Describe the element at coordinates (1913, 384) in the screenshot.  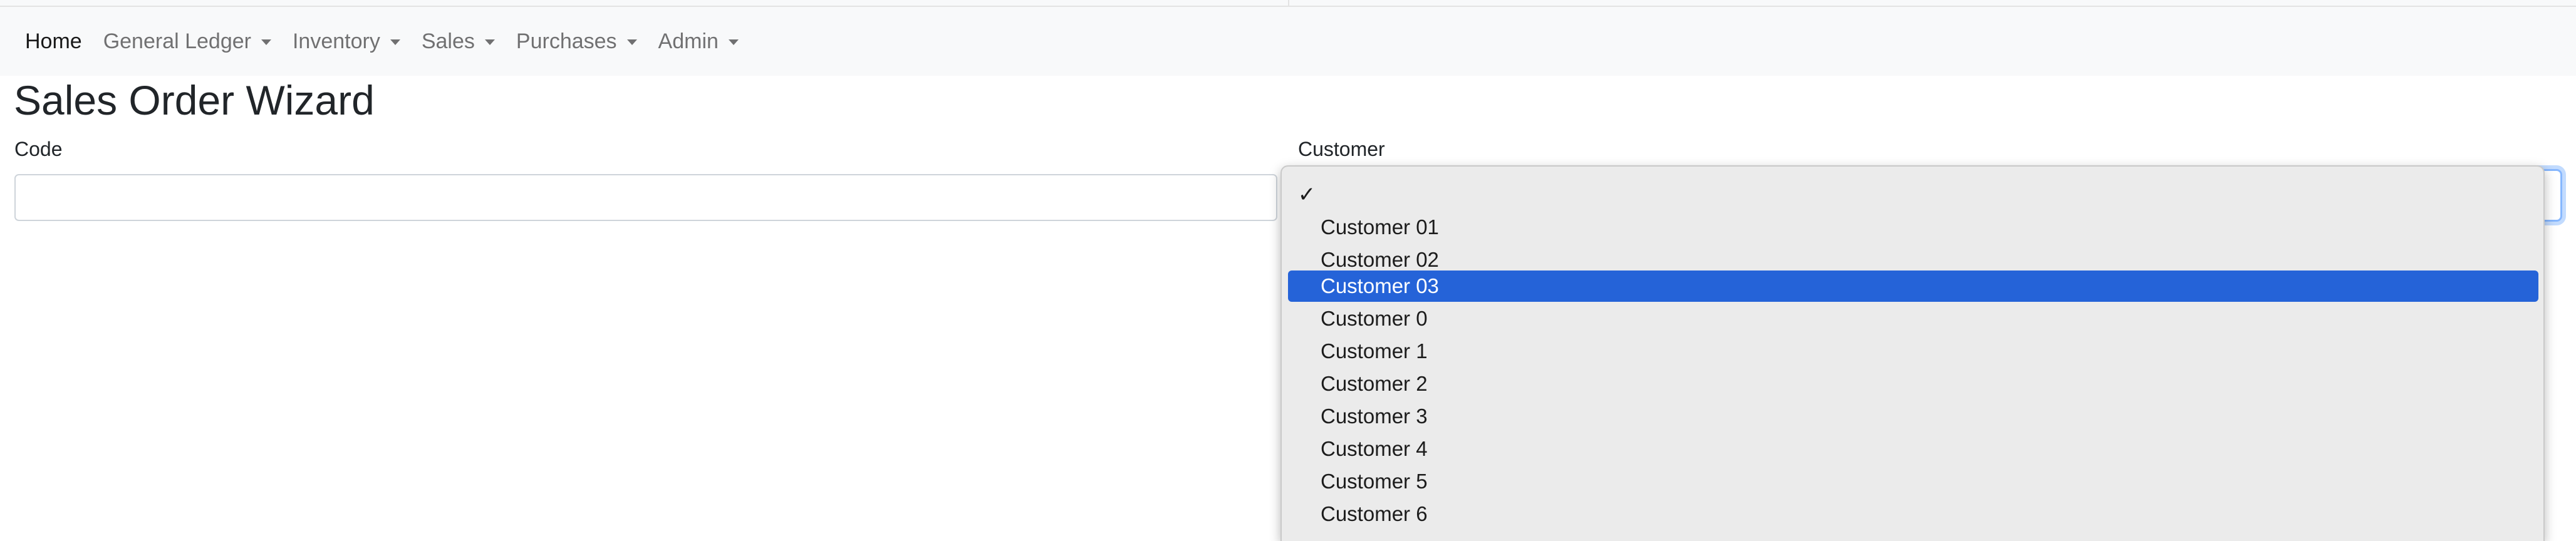
I see `customer-option: Customer 2` at that location.